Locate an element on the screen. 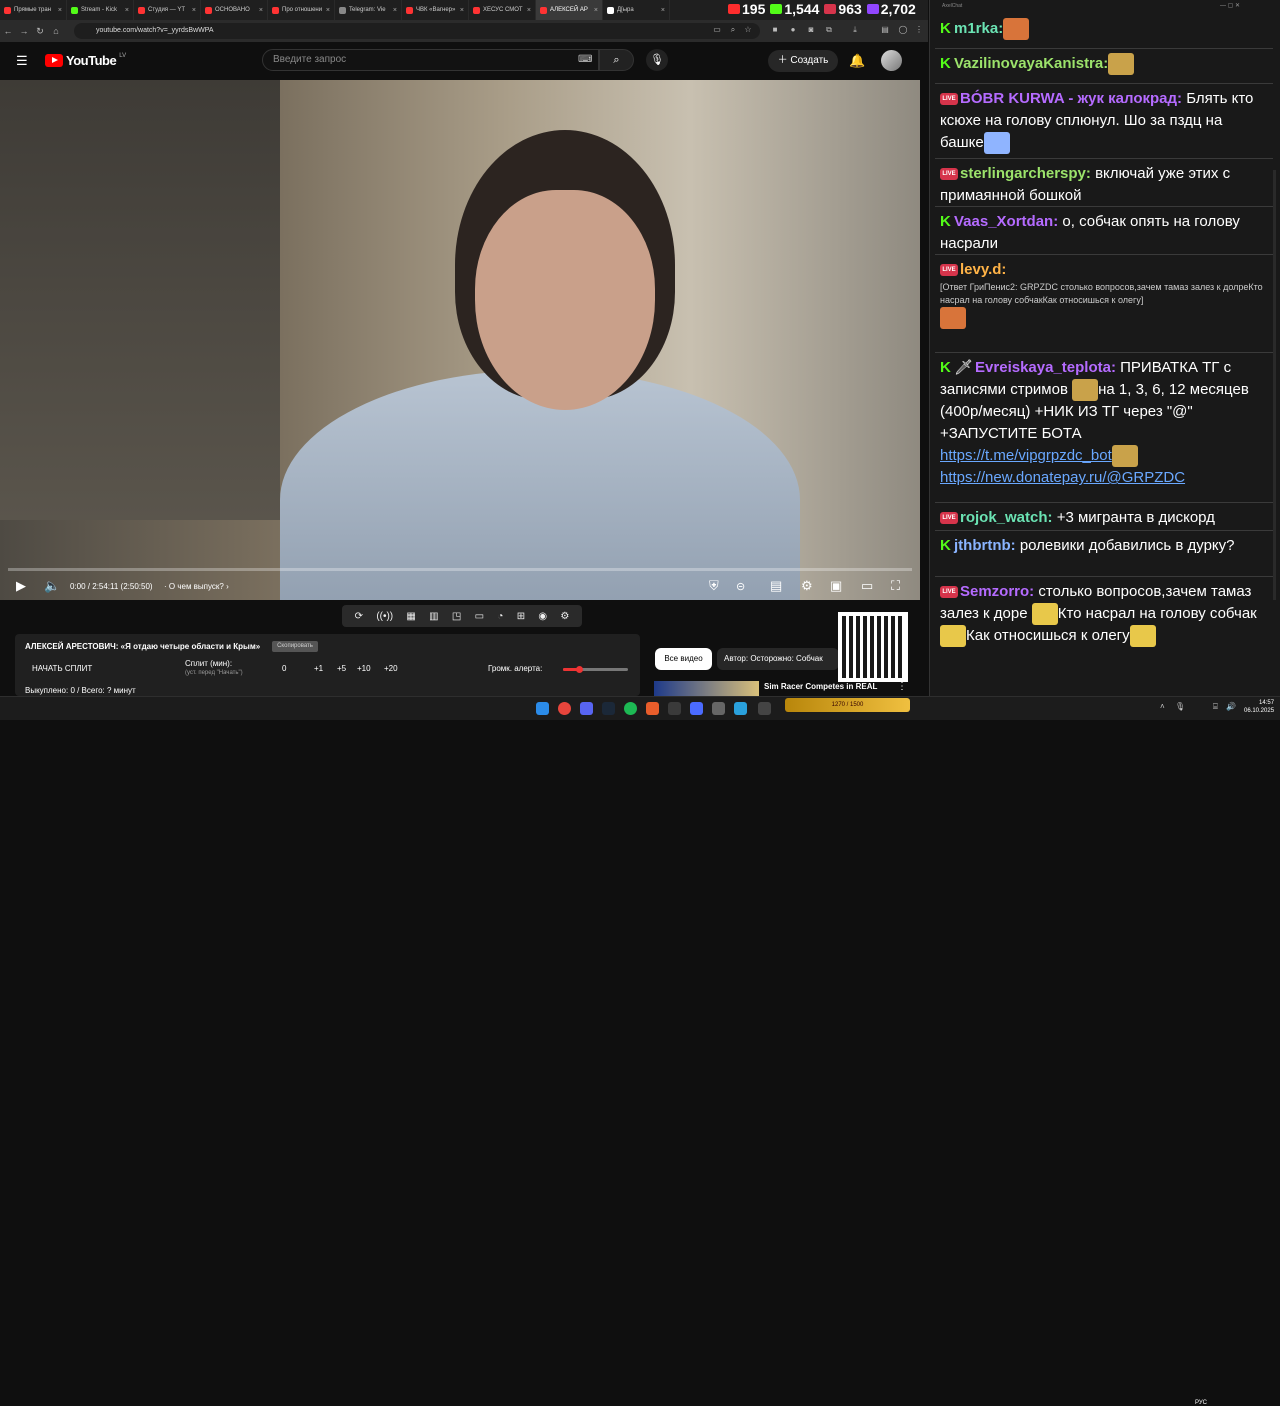 The width and height of the screenshot is (1280, 1406). chrome-icon is located at coordinates (564, 708).